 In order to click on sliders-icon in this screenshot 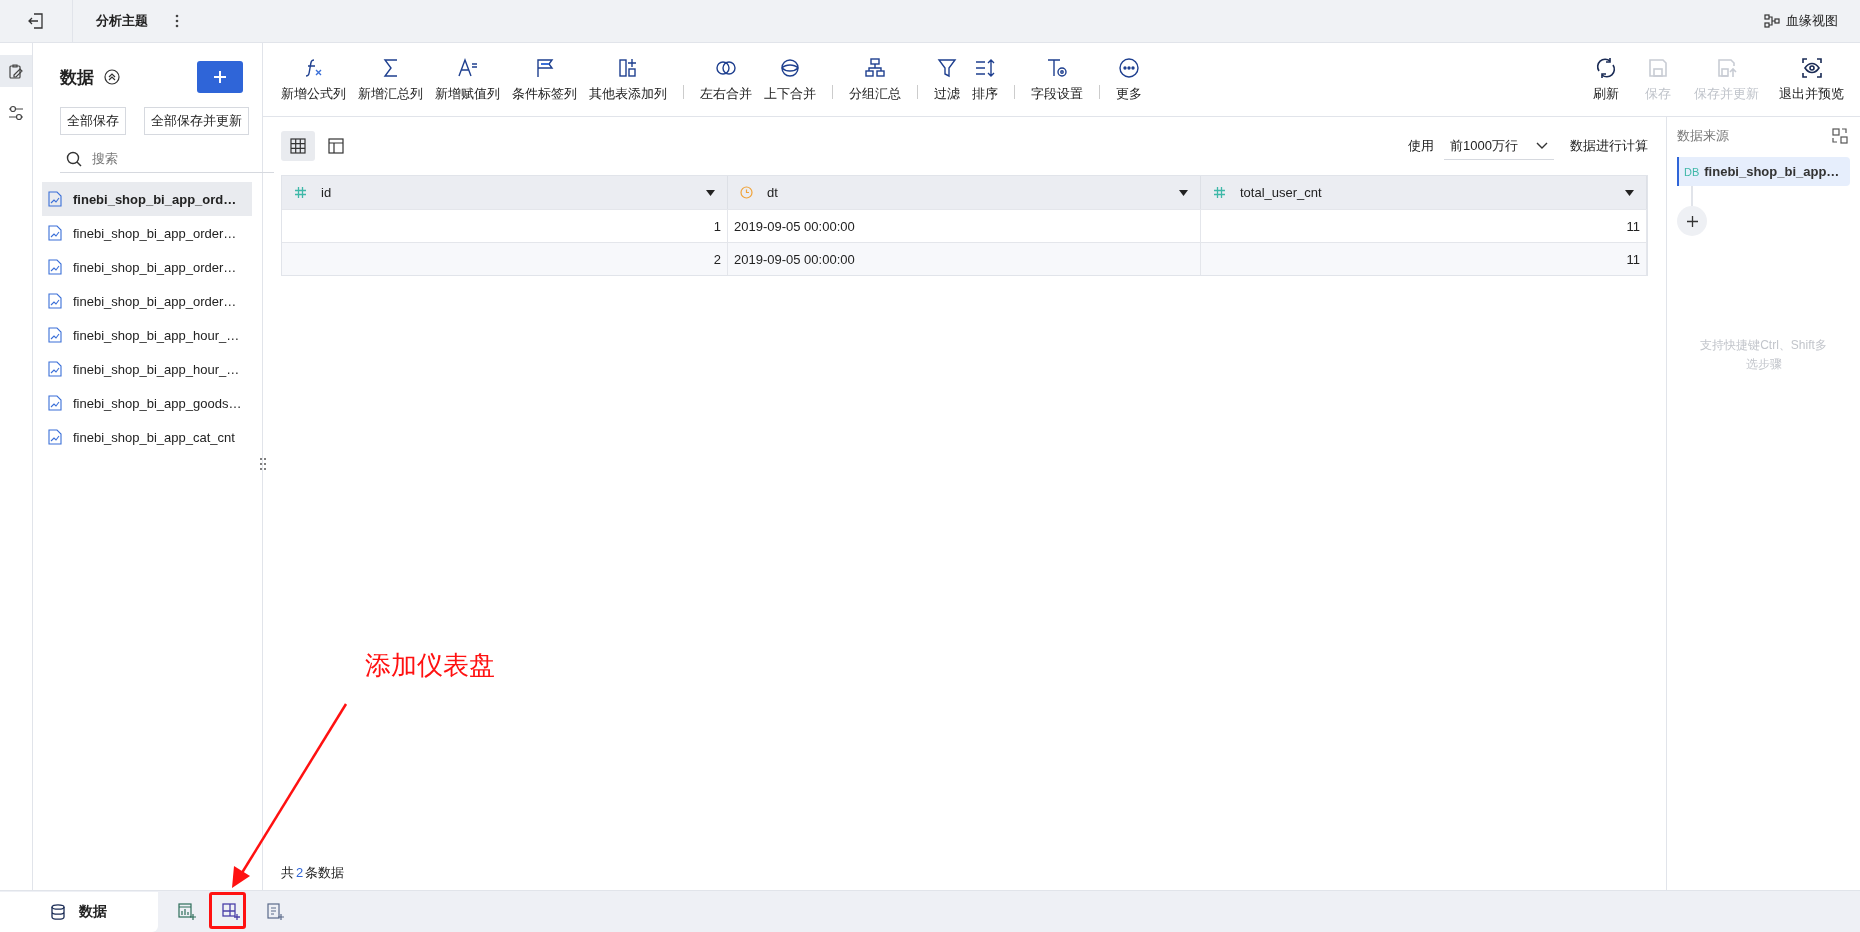, I will do `click(16, 113)`.